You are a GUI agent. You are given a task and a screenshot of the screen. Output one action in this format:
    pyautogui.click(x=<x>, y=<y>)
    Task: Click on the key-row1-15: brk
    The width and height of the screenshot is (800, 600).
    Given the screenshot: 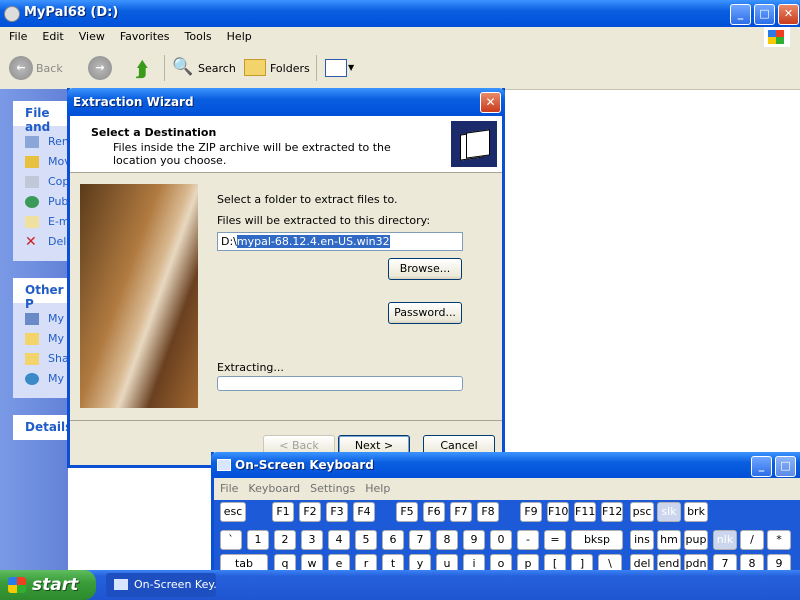 What is the action you would take?
    pyautogui.click(x=696, y=512)
    